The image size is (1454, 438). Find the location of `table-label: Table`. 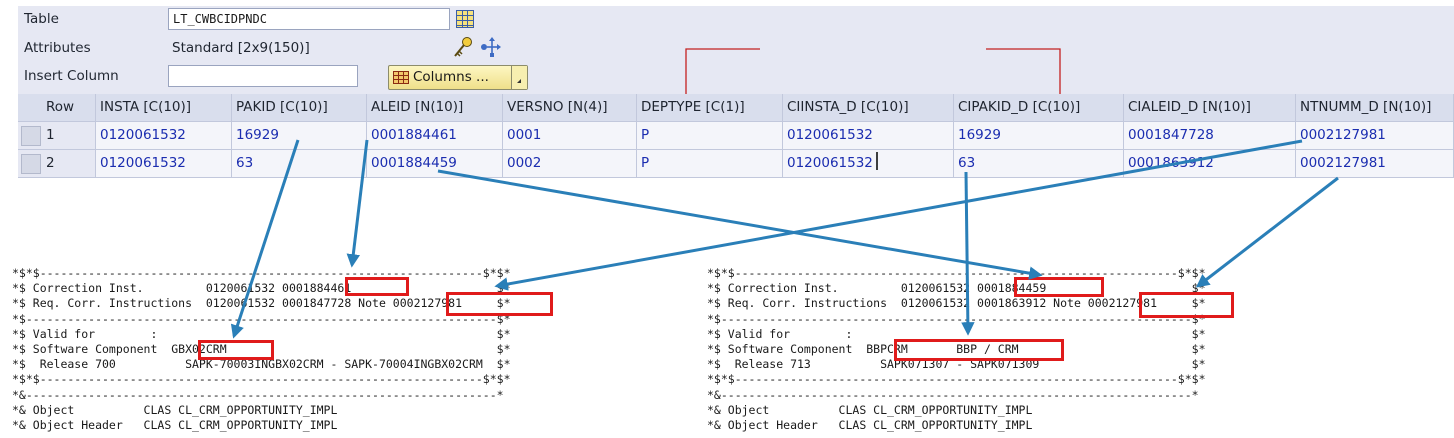

table-label: Table is located at coordinates (41, 19).